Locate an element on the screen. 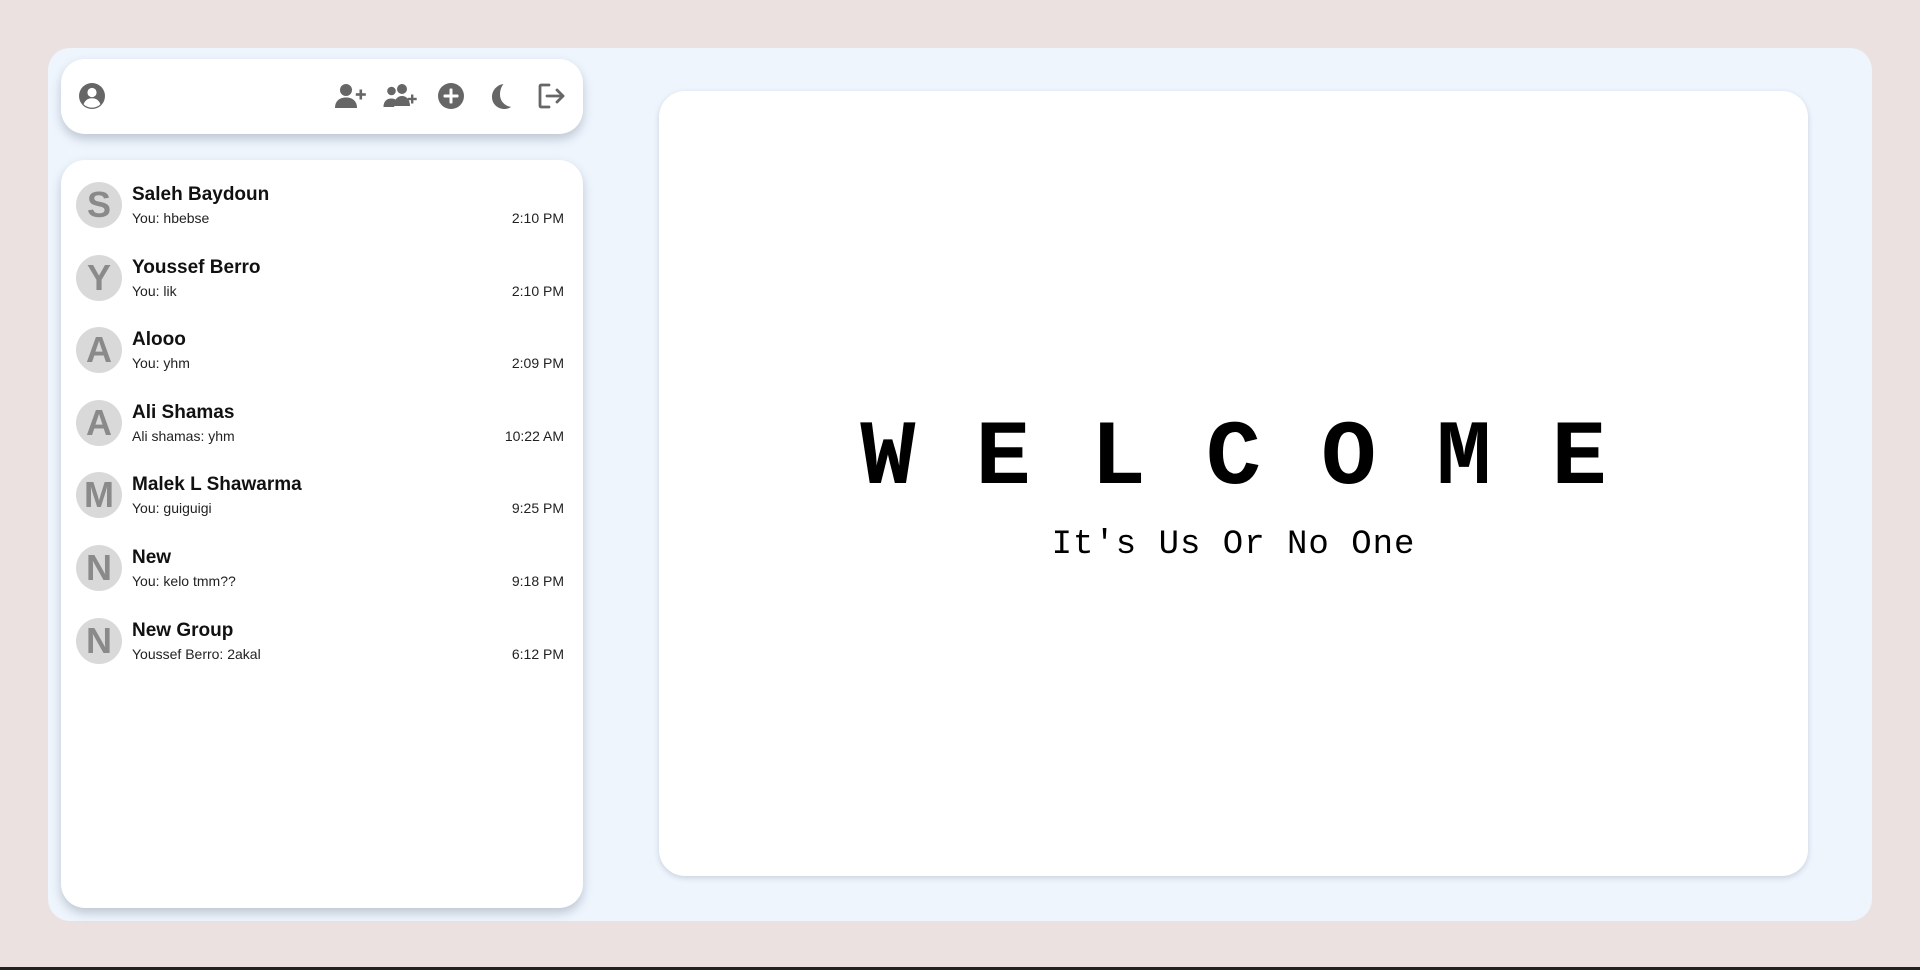 This screenshot has width=1920, height=970. moon-icon is located at coordinates (501, 96).